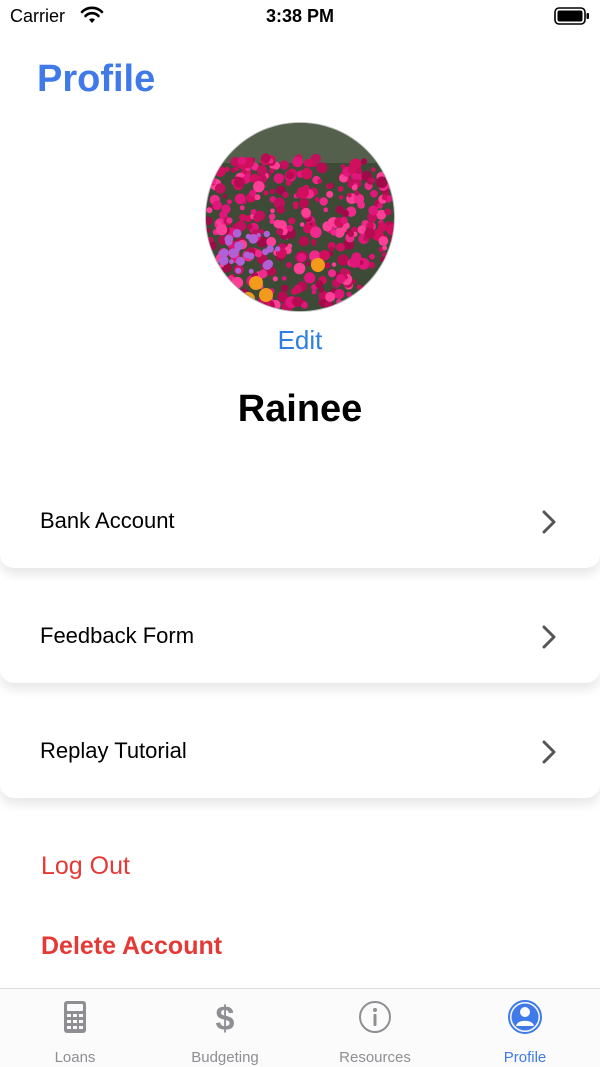 The width and height of the screenshot is (600, 1067). Describe the element at coordinates (571, 16) in the screenshot. I see `battery-icon` at that location.